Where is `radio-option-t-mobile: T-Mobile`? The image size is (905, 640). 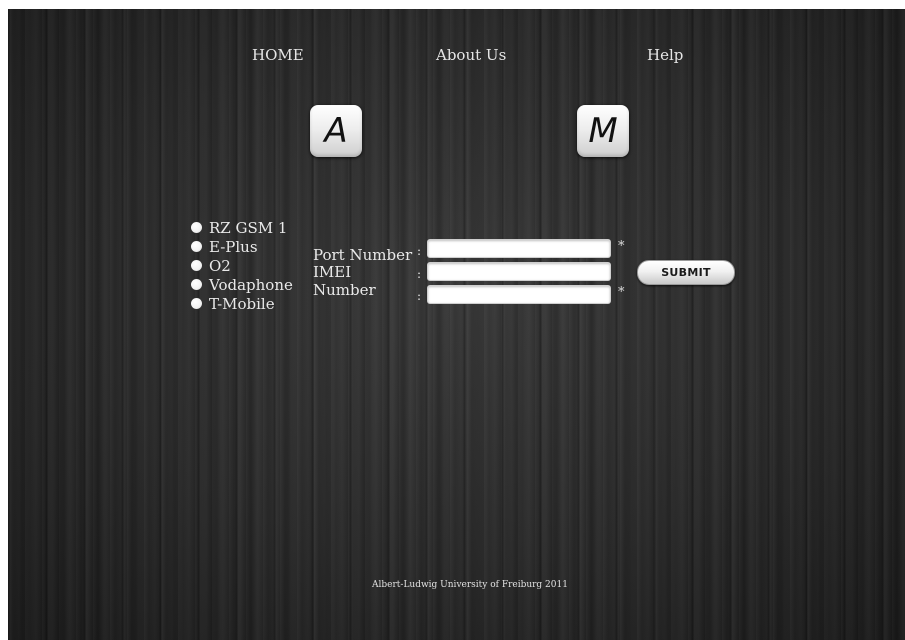 radio-option-t-mobile: T-Mobile is located at coordinates (242, 303).